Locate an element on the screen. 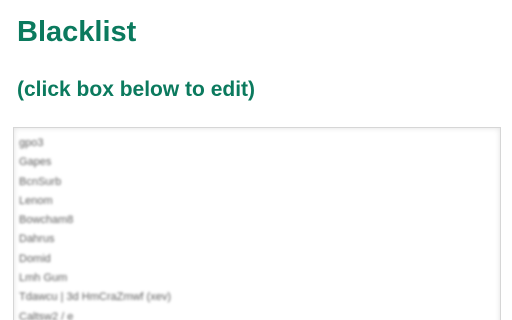 The image size is (512, 320). blacklist-entry: Bowcham8 is located at coordinates (46, 220).